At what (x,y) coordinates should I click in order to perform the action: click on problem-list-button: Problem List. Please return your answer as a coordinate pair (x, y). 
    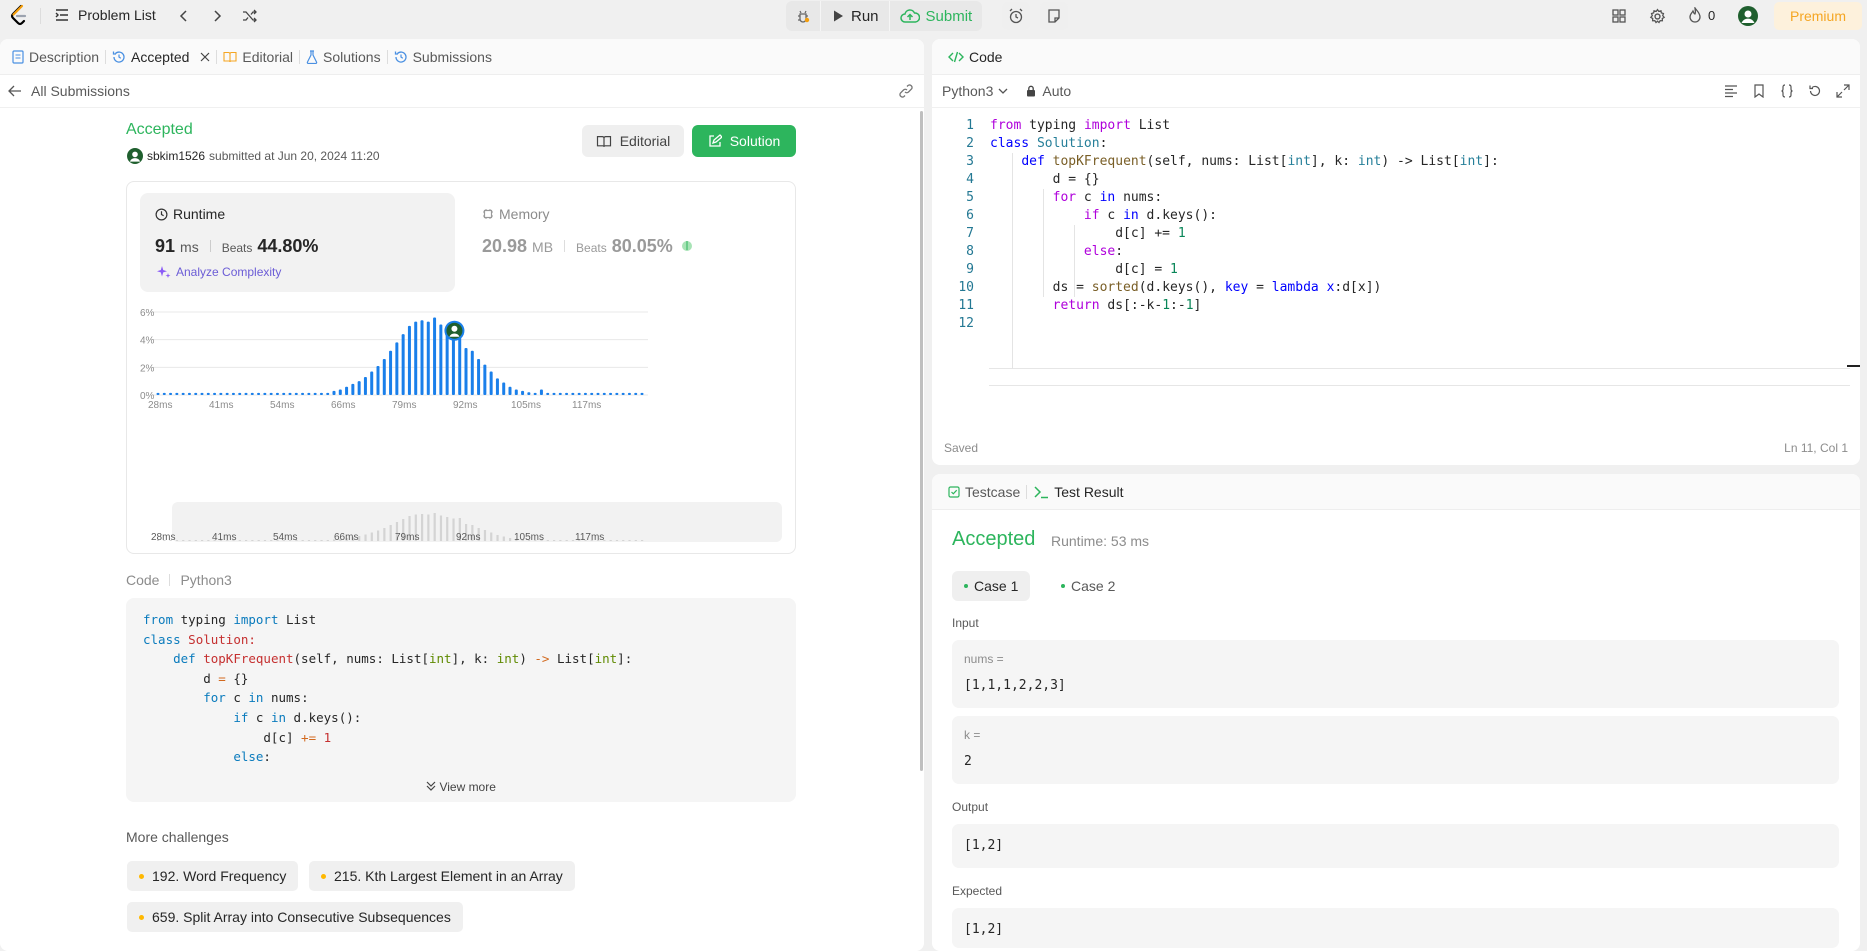
    Looking at the image, I should click on (105, 15).